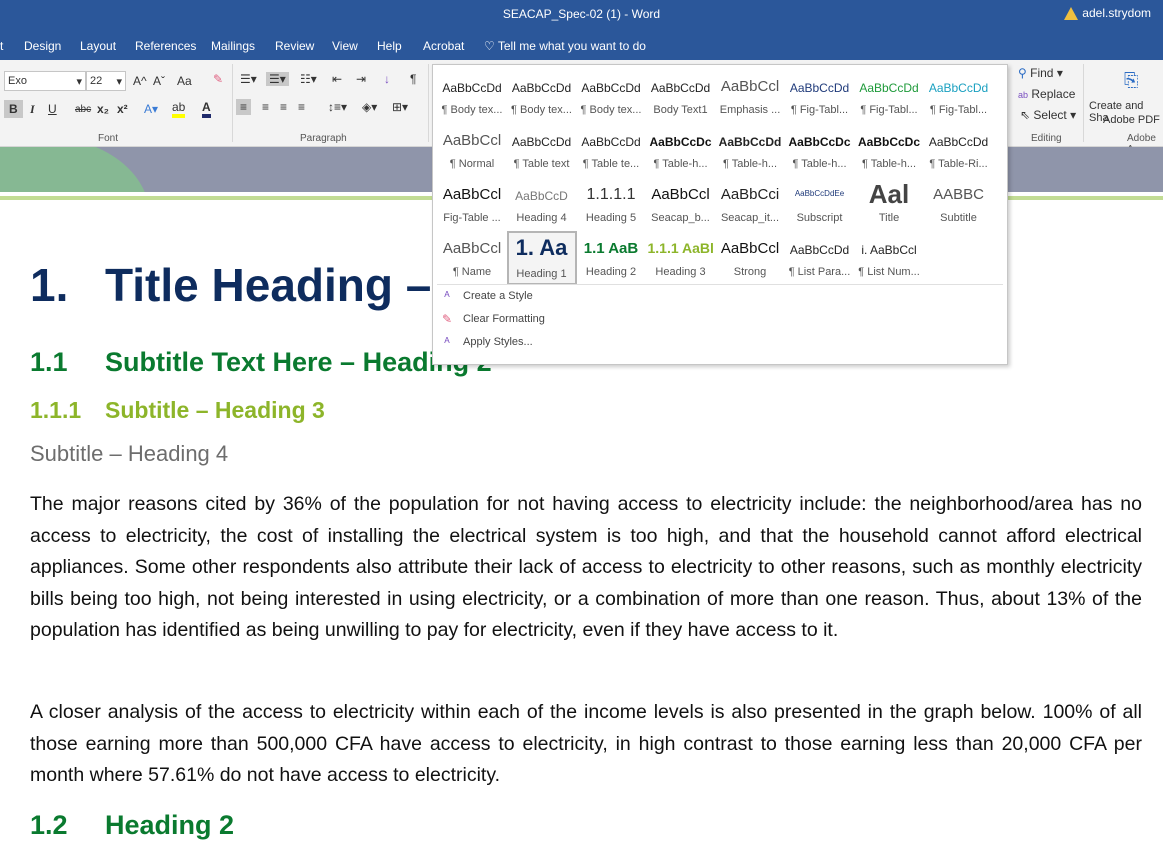  I want to click on borders-button: ⊞▾, so click(400, 107).